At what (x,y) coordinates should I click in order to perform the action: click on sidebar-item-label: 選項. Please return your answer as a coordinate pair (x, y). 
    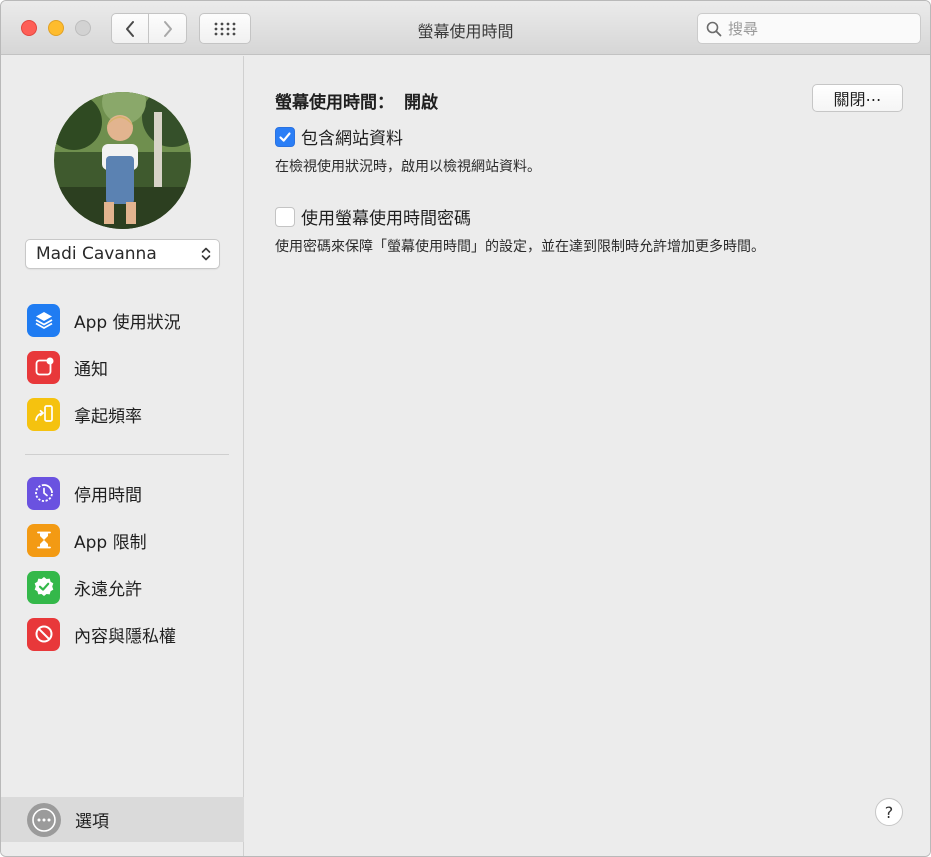
    Looking at the image, I should click on (92, 822).